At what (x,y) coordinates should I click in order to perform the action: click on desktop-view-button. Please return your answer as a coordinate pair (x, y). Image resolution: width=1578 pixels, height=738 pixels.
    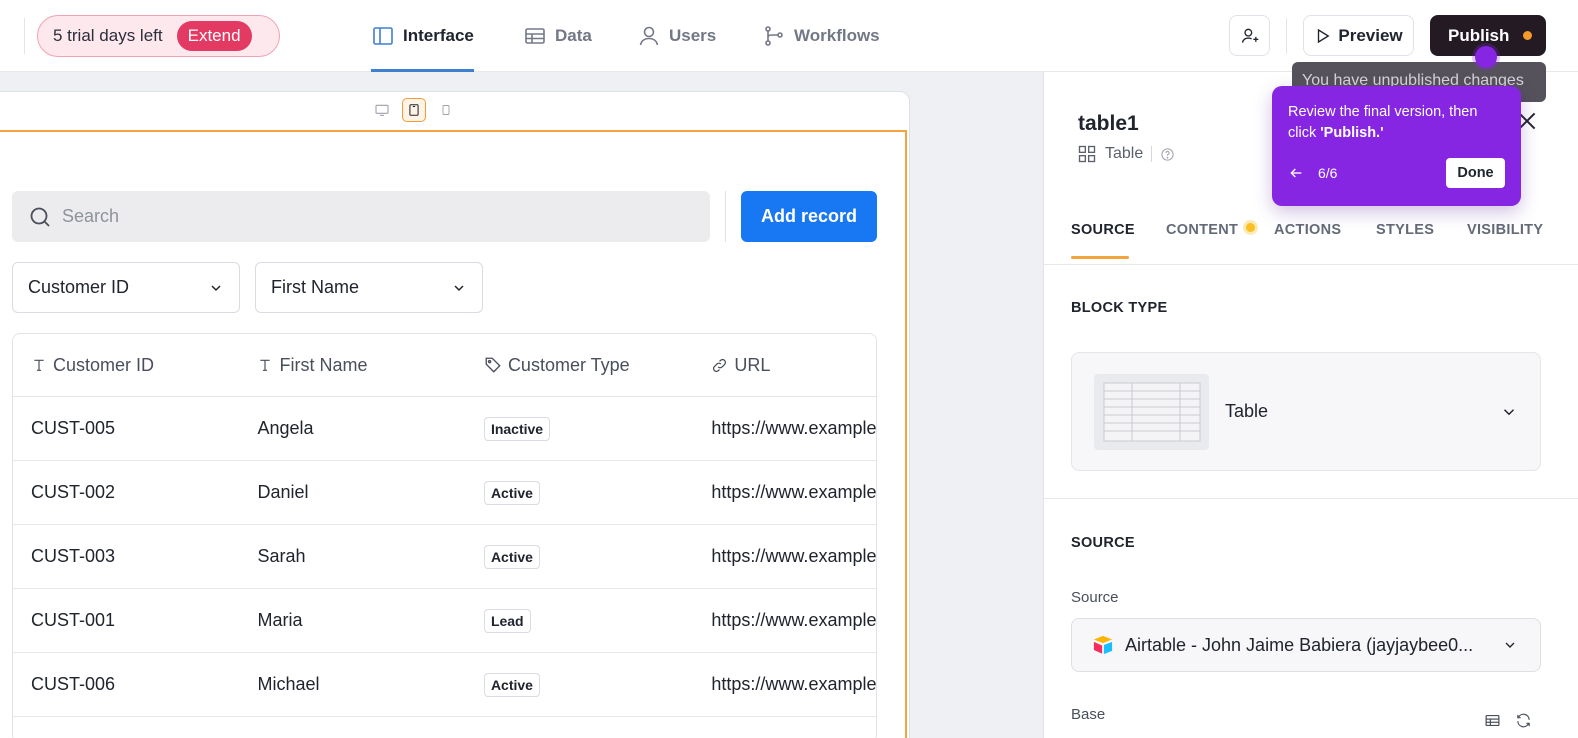
    Looking at the image, I should click on (382, 110).